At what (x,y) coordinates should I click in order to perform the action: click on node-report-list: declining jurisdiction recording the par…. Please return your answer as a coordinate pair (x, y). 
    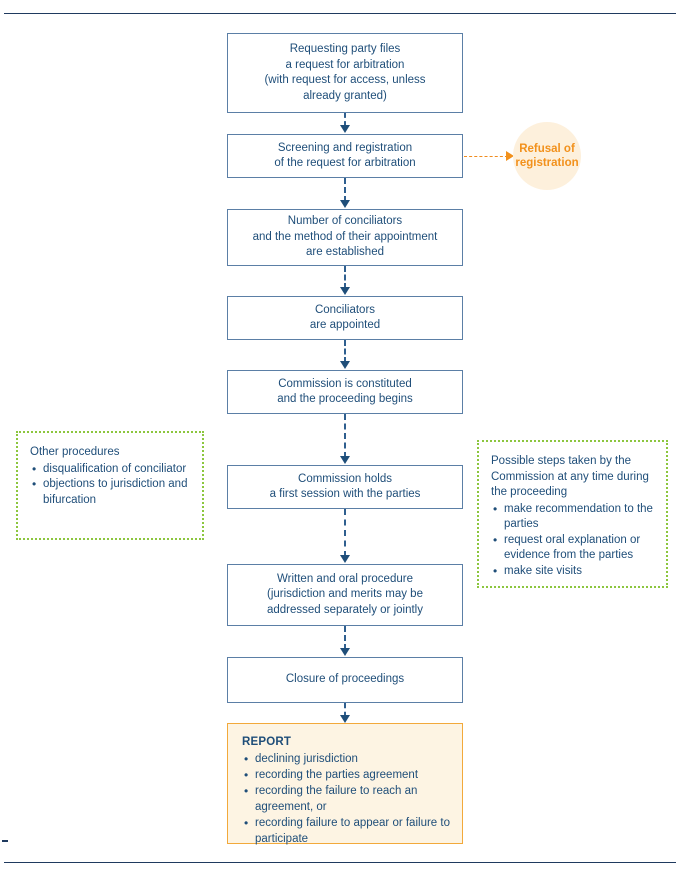
    Looking at the image, I should click on (346, 799).